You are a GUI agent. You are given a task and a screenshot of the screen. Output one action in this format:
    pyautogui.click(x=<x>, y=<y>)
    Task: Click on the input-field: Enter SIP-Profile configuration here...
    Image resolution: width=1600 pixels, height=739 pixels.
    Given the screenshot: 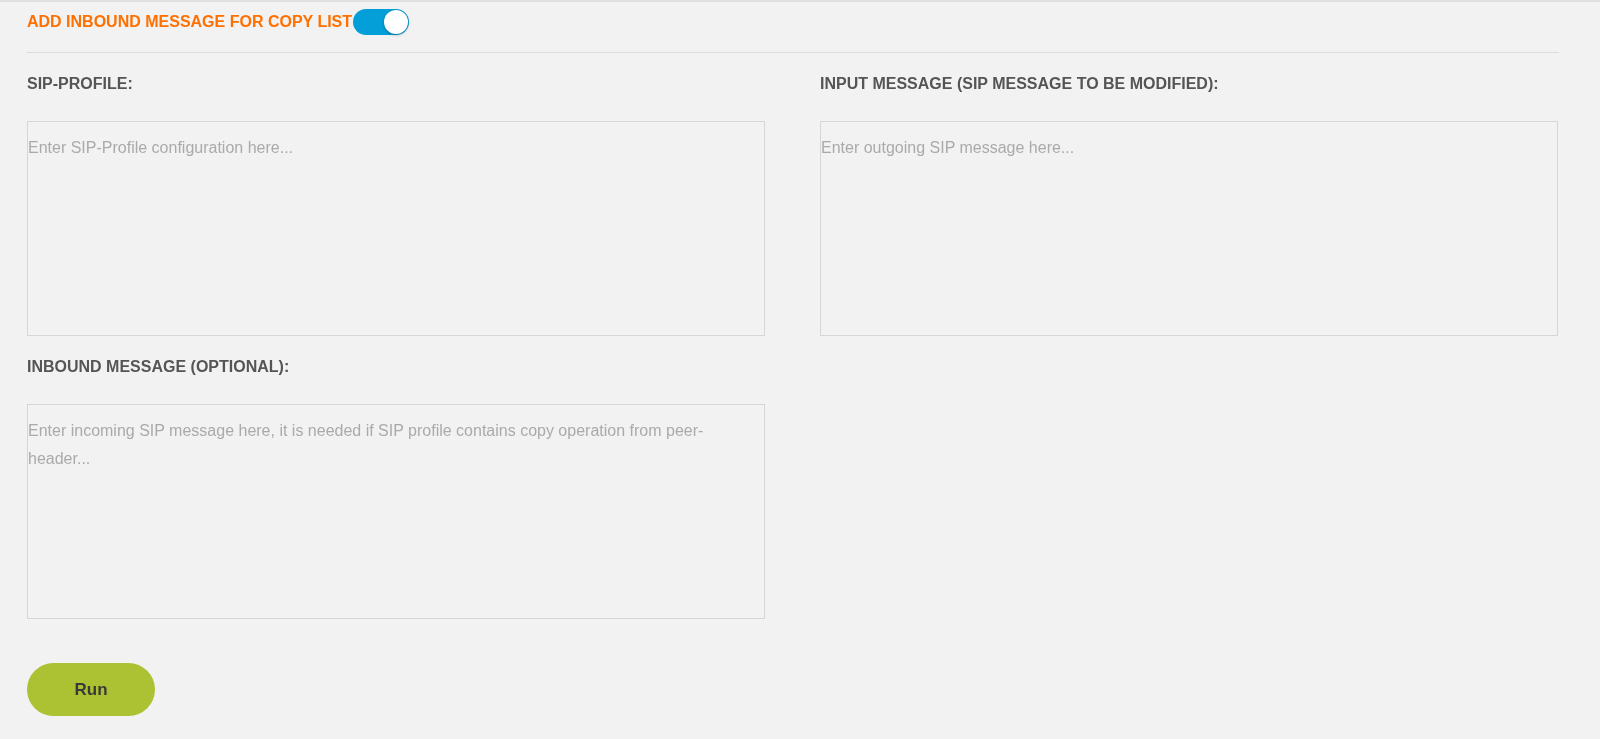 What is the action you would take?
    pyautogui.click(x=396, y=228)
    